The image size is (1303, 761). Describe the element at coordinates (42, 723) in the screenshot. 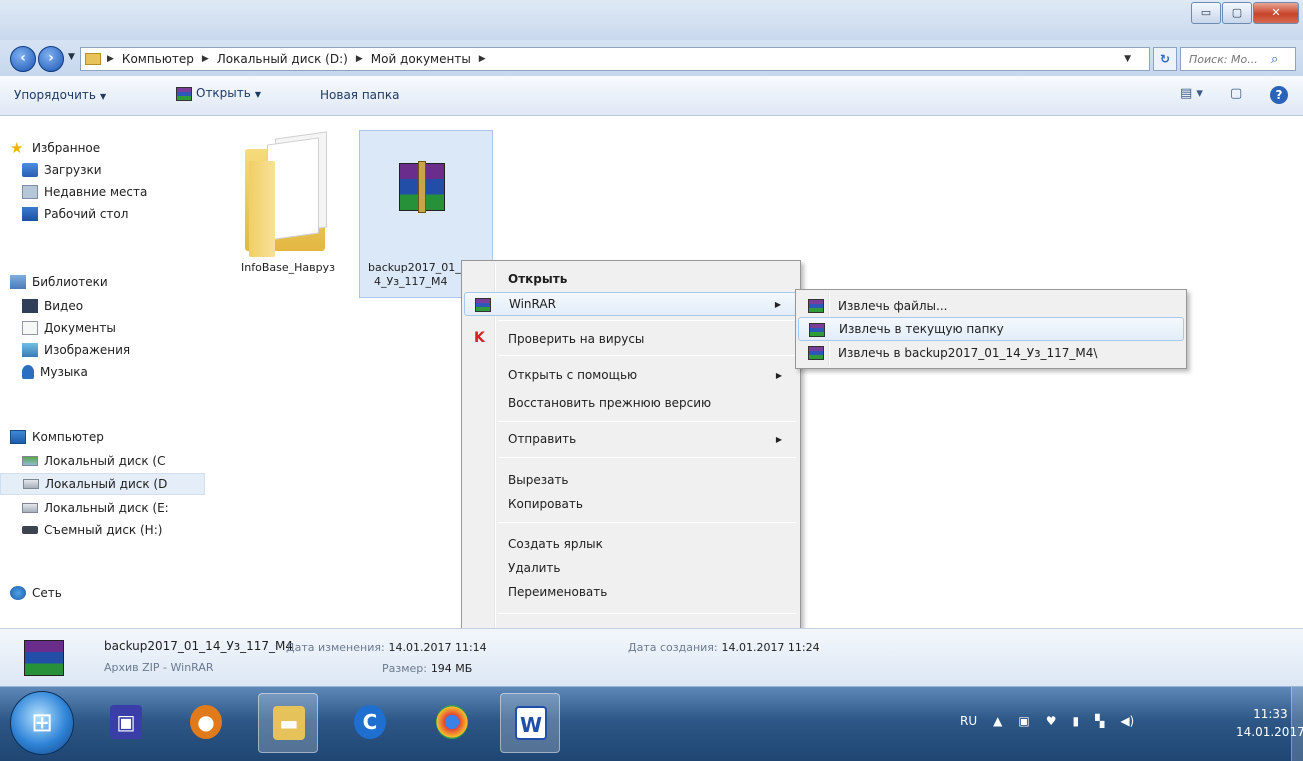

I see `start-button: ⊞` at that location.